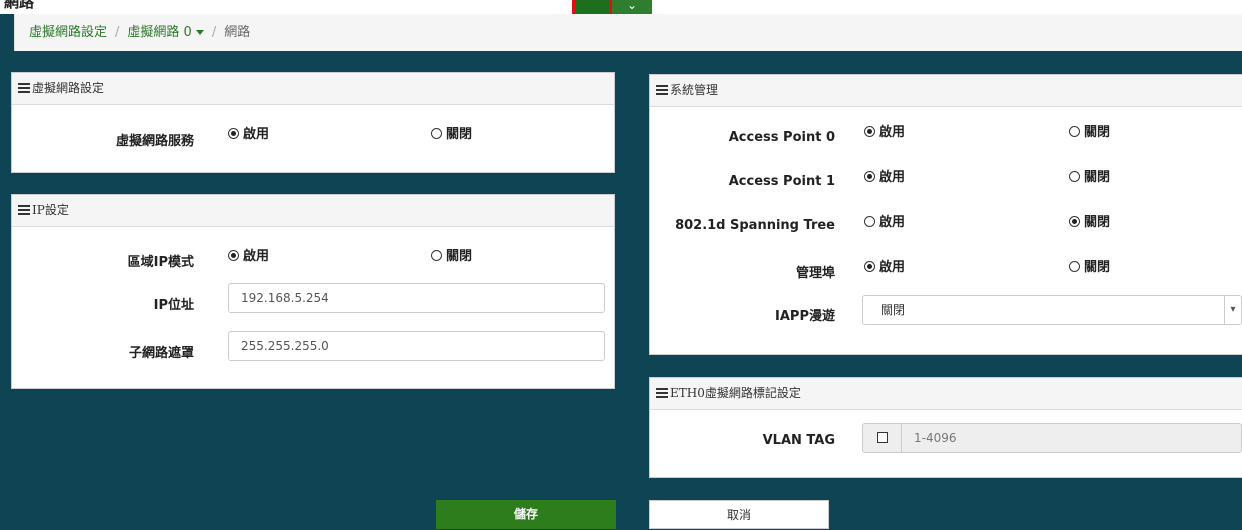 This screenshot has height=530, width=1242. Describe the element at coordinates (416, 298) in the screenshot. I see `ip-address-input: 192.168.5.254` at that location.